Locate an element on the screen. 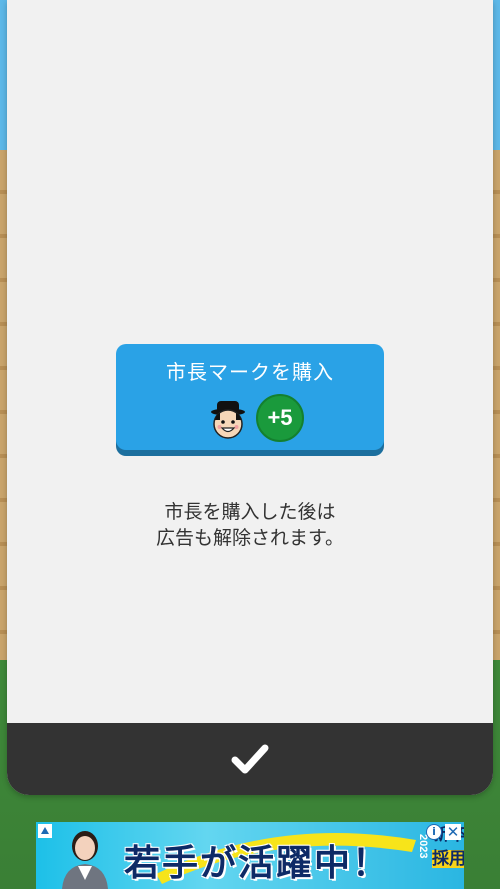 This screenshot has height=889, width=500. ad-close-icon: ✕ is located at coordinates (453, 832).